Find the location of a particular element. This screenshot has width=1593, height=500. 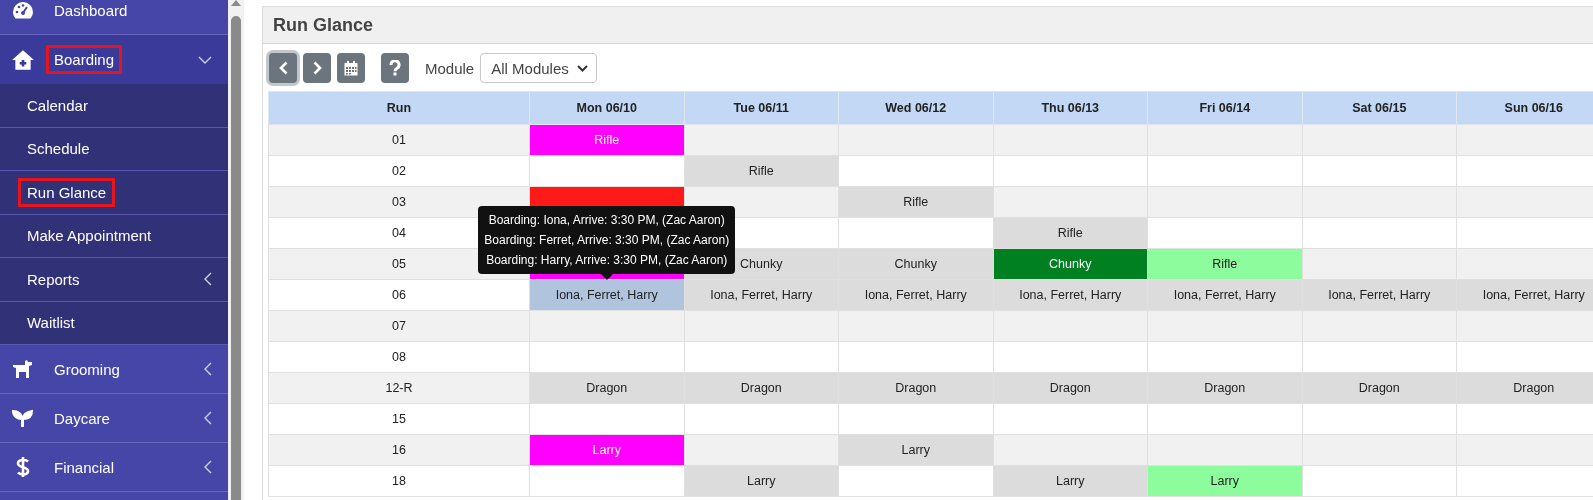

chevron-right-icon is located at coordinates (317, 68).